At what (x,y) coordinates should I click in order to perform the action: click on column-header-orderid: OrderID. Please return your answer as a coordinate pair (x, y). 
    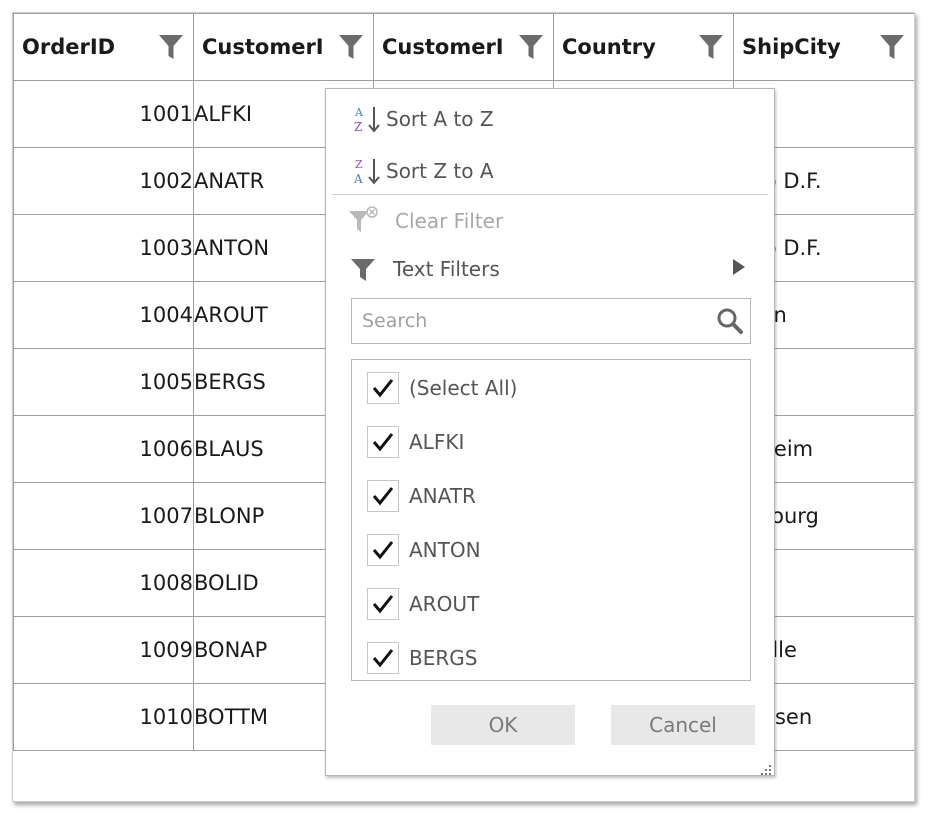
    Looking at the image, I should click on (103, 47).